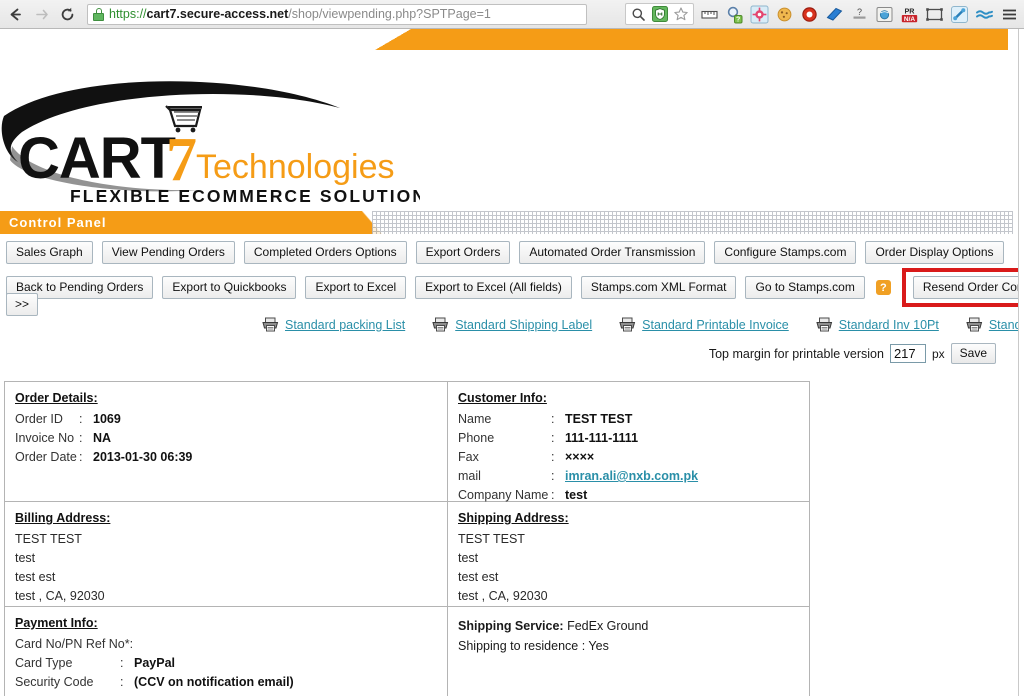 The image size is (1024, 696). Describe the element at coordinates (476, 438) in the screenshot. I see `customer-phone-label: Phone` at that location.